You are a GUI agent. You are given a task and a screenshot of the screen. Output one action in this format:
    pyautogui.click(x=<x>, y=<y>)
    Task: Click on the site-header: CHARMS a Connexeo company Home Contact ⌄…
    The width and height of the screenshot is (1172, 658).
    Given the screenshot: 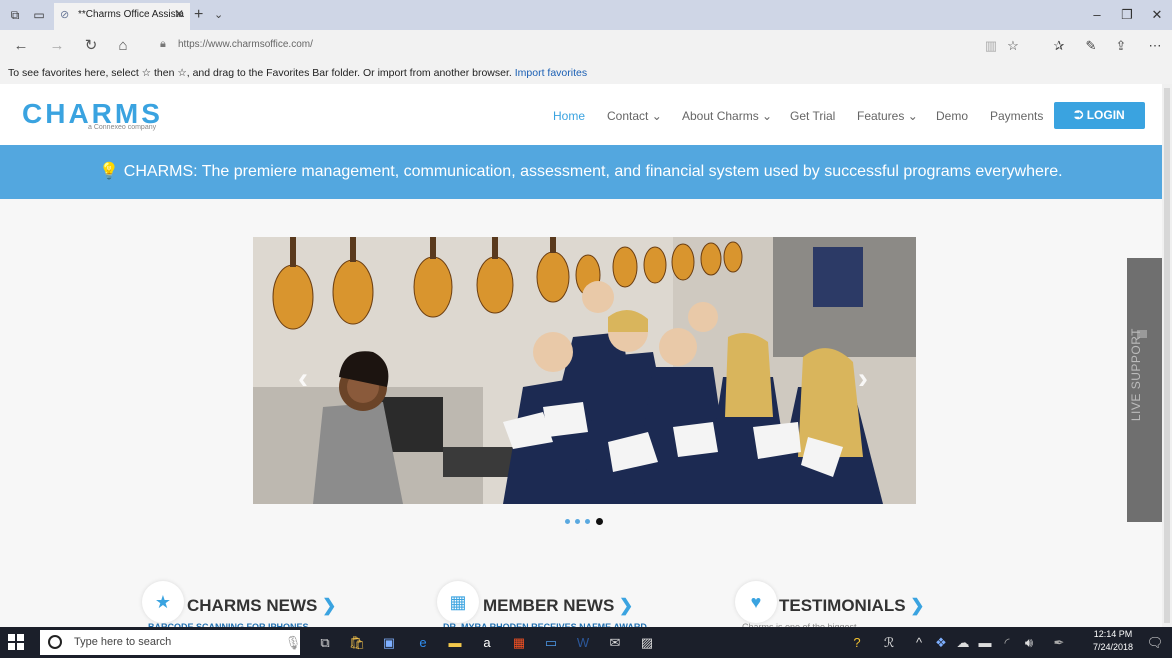 What is the action you would take?
    pyautogui.click(x=581, y=114)
    